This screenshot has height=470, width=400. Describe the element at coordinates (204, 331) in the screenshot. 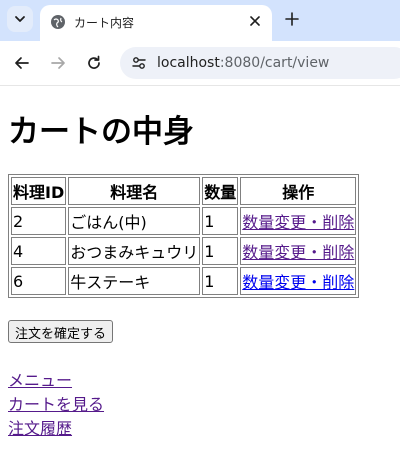

I see `confirm-order-form: 注文を確定する` at that location.